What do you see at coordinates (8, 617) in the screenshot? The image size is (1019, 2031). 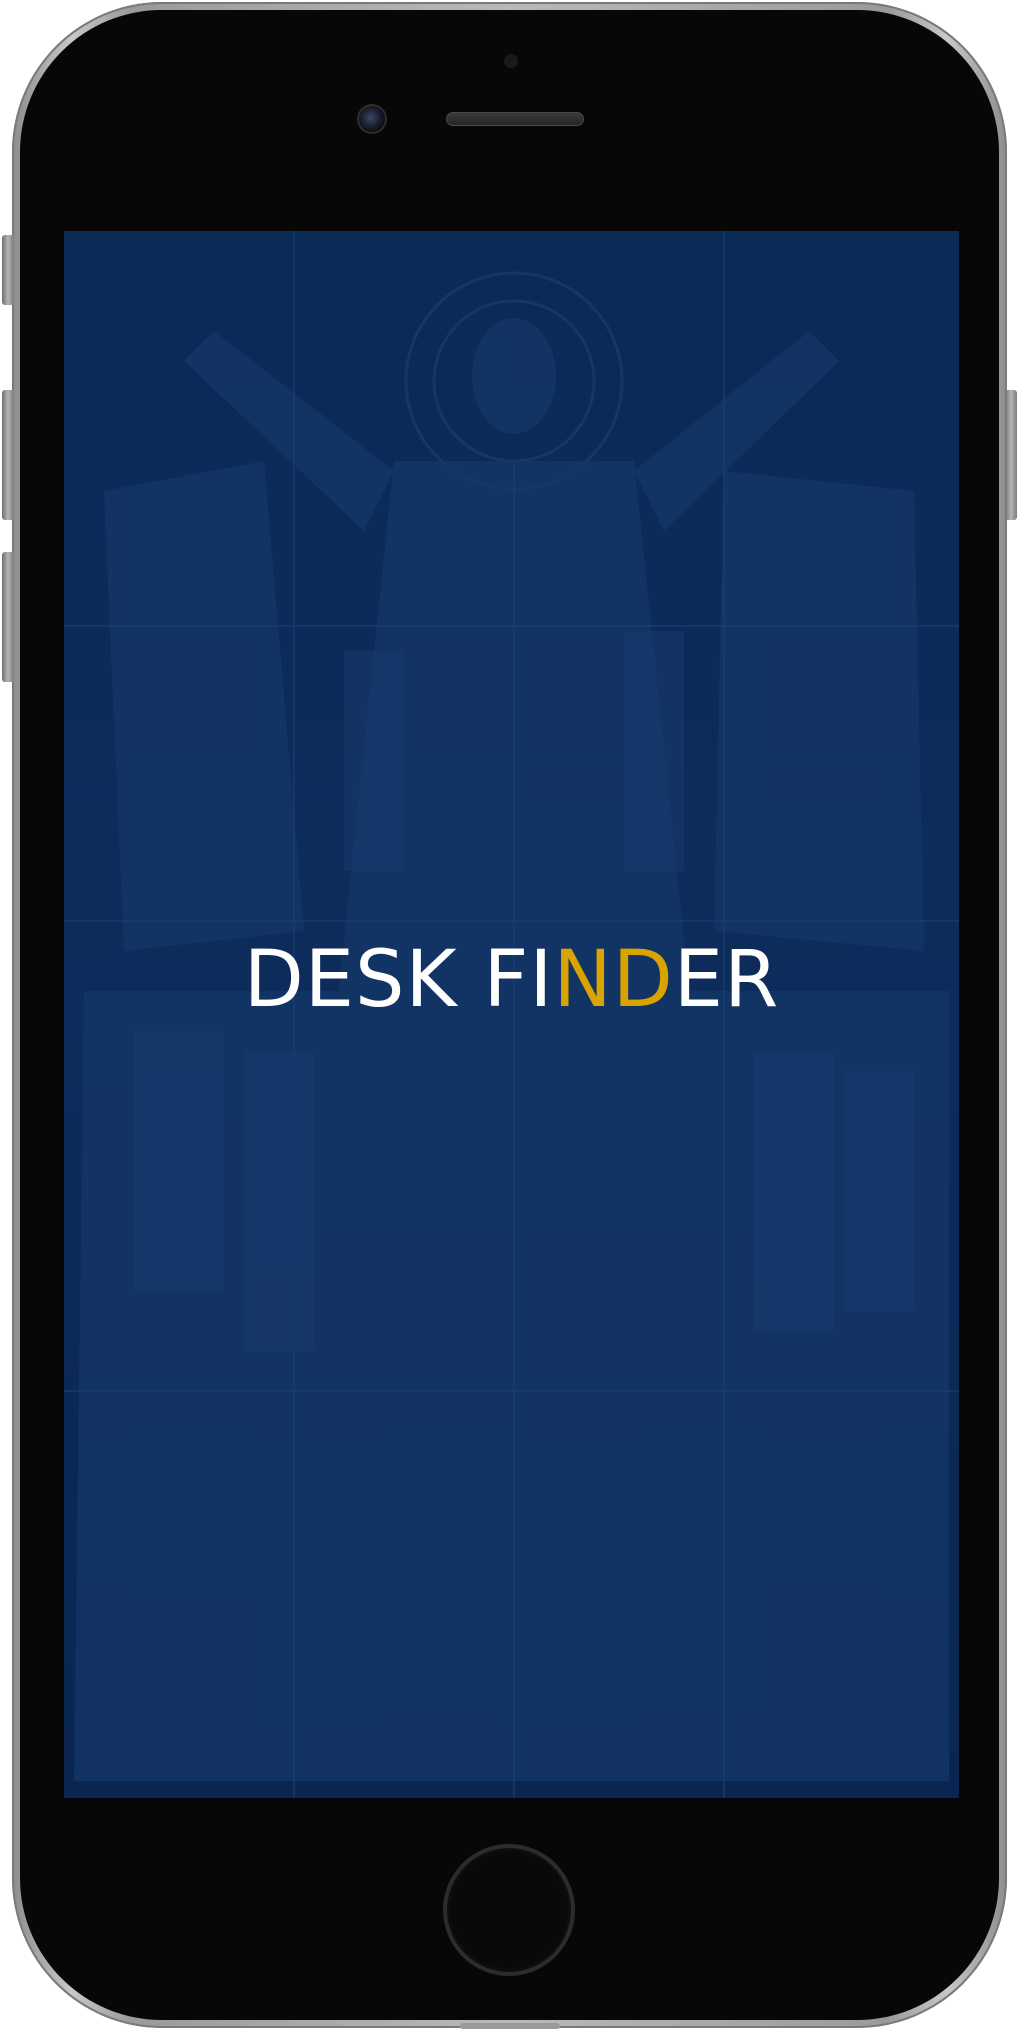 I see `volume-down-button` at bounding box center [8, 617].